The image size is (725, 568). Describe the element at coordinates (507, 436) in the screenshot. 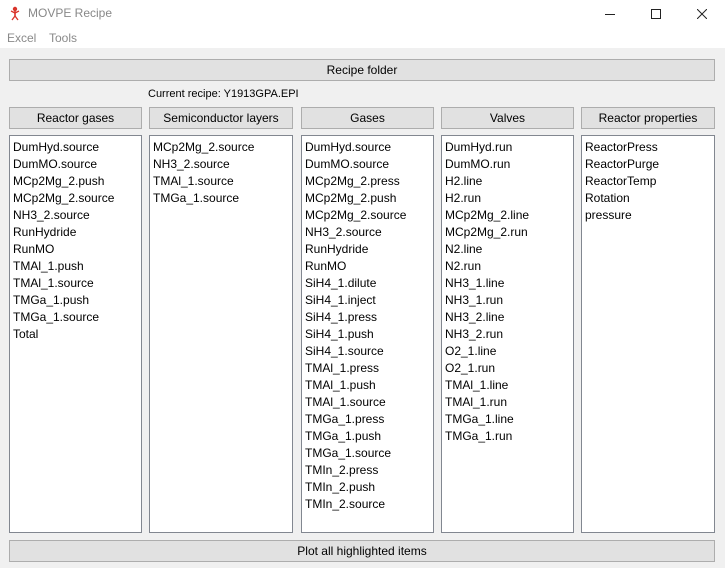

I see `list-item: TMGa_1.run` at that location.